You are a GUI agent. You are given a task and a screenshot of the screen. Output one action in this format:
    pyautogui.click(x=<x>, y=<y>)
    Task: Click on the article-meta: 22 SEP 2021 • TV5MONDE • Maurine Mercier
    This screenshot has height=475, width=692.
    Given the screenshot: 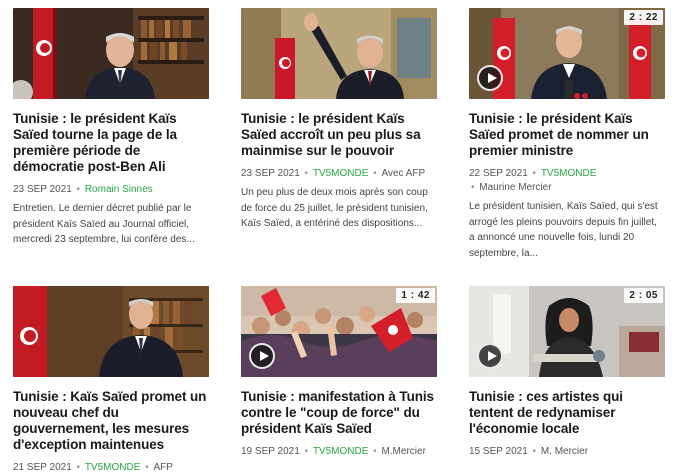 What is the action you would take?
    pyautogui.click(x=533, y=180)
    